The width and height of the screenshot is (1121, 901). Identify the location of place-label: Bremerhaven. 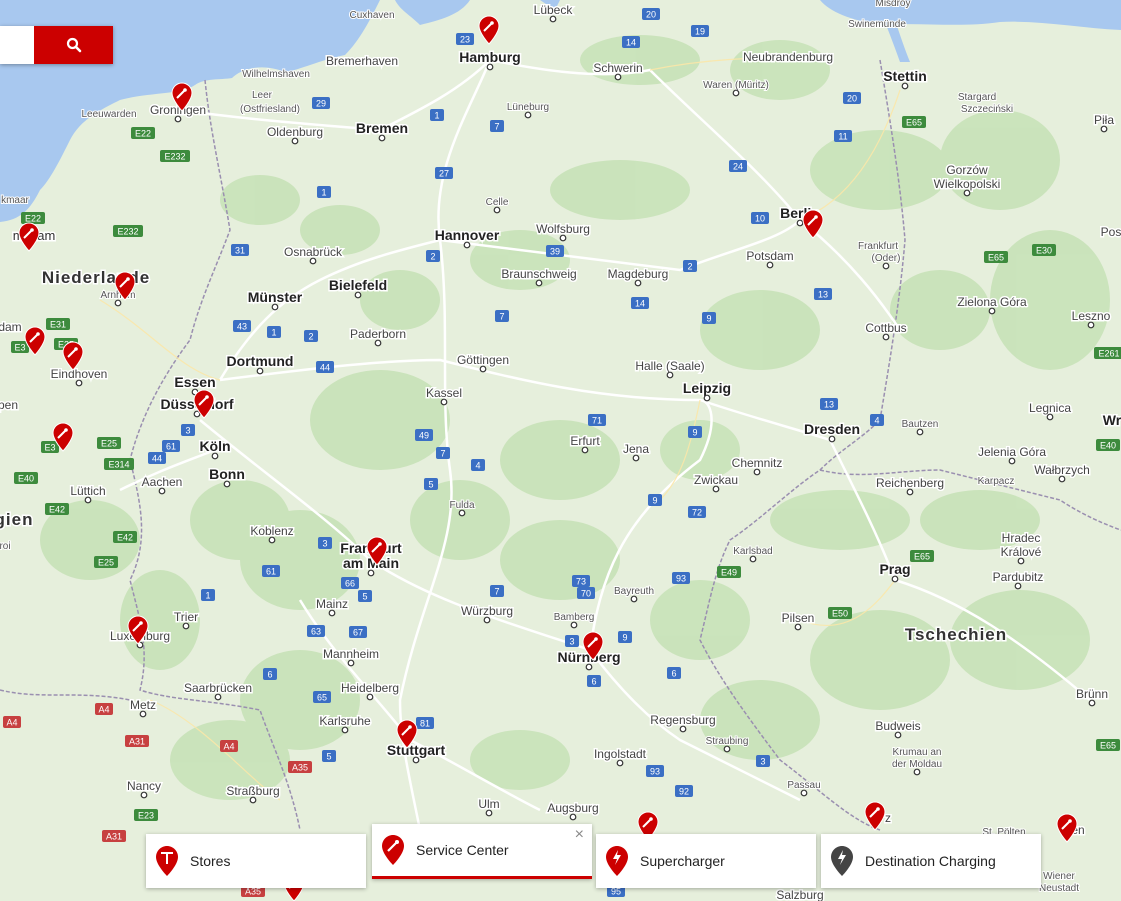
(362, 61).